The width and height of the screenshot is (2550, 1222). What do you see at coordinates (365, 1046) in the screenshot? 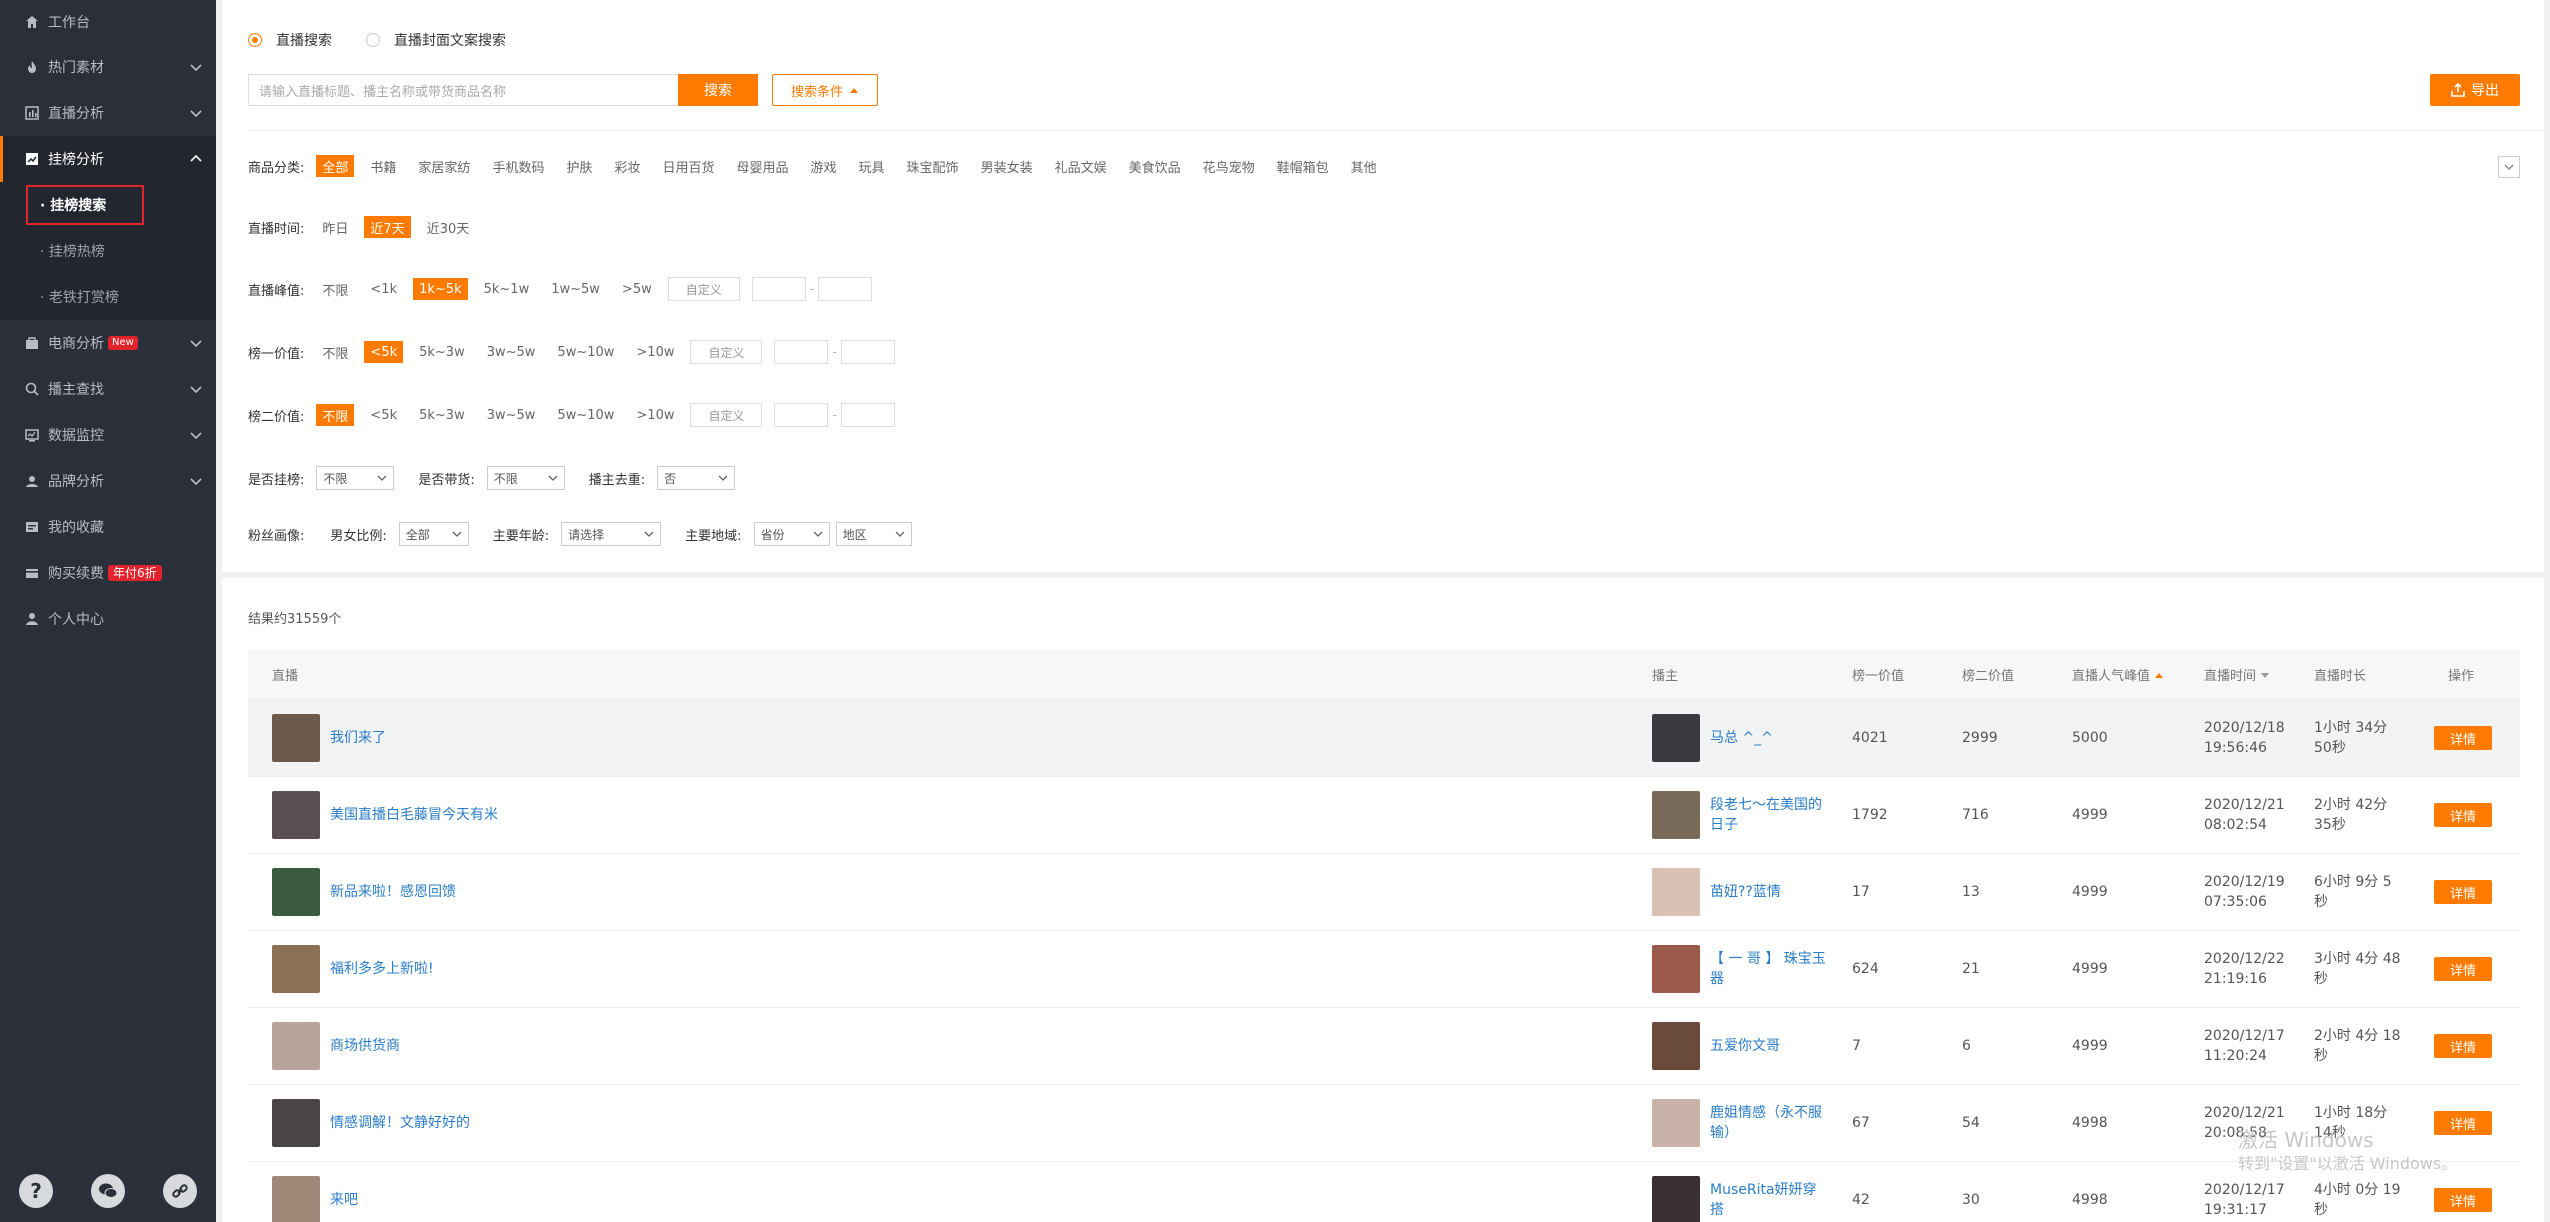
I see `live-title-link: 商场供货商` at bounding box center [365, 1046].